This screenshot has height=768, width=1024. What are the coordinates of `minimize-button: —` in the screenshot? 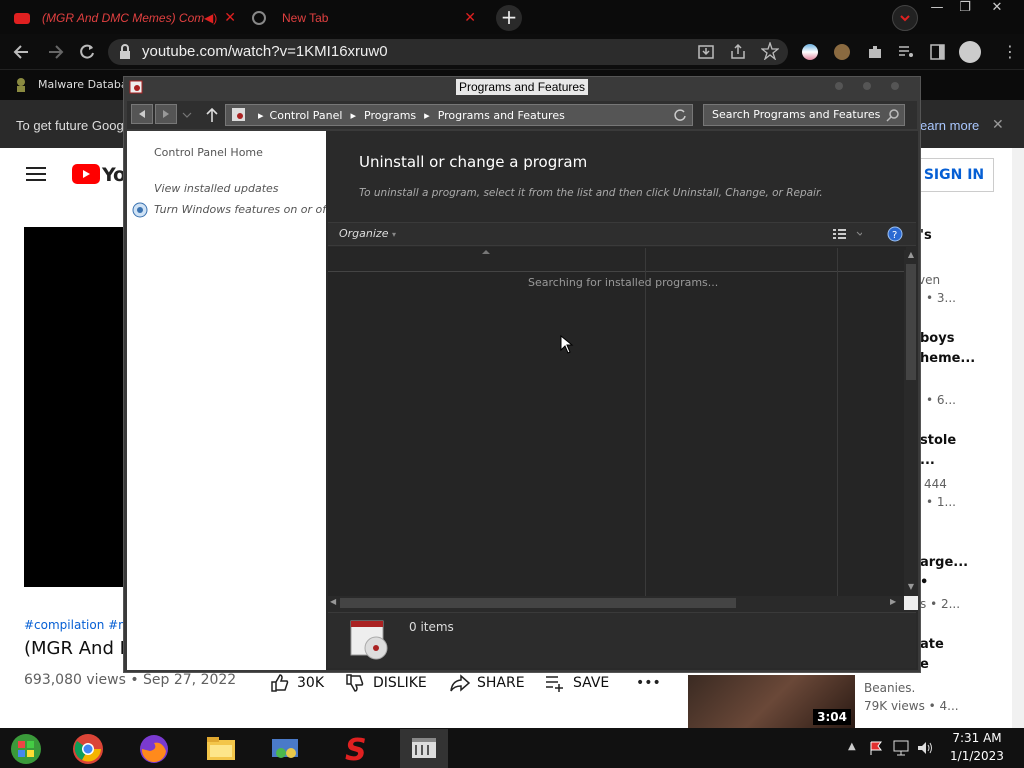 It's located at (937, 9).